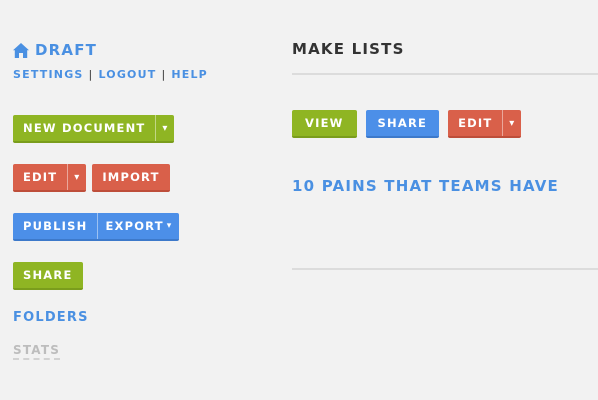 The image size is (598, 400). I want to click on new-document-button: NEW DOCUMENT ▾, so click(94, 129).